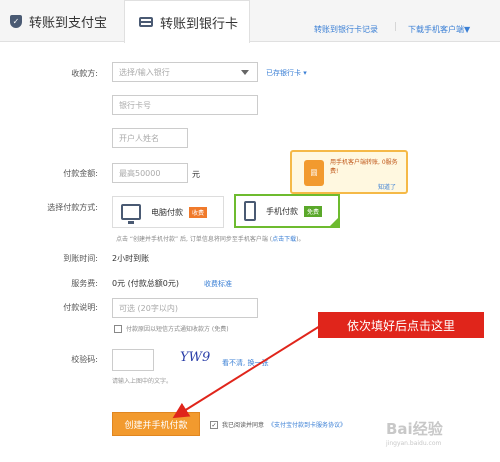  I want to click on captcha-input, so click(133, 360).